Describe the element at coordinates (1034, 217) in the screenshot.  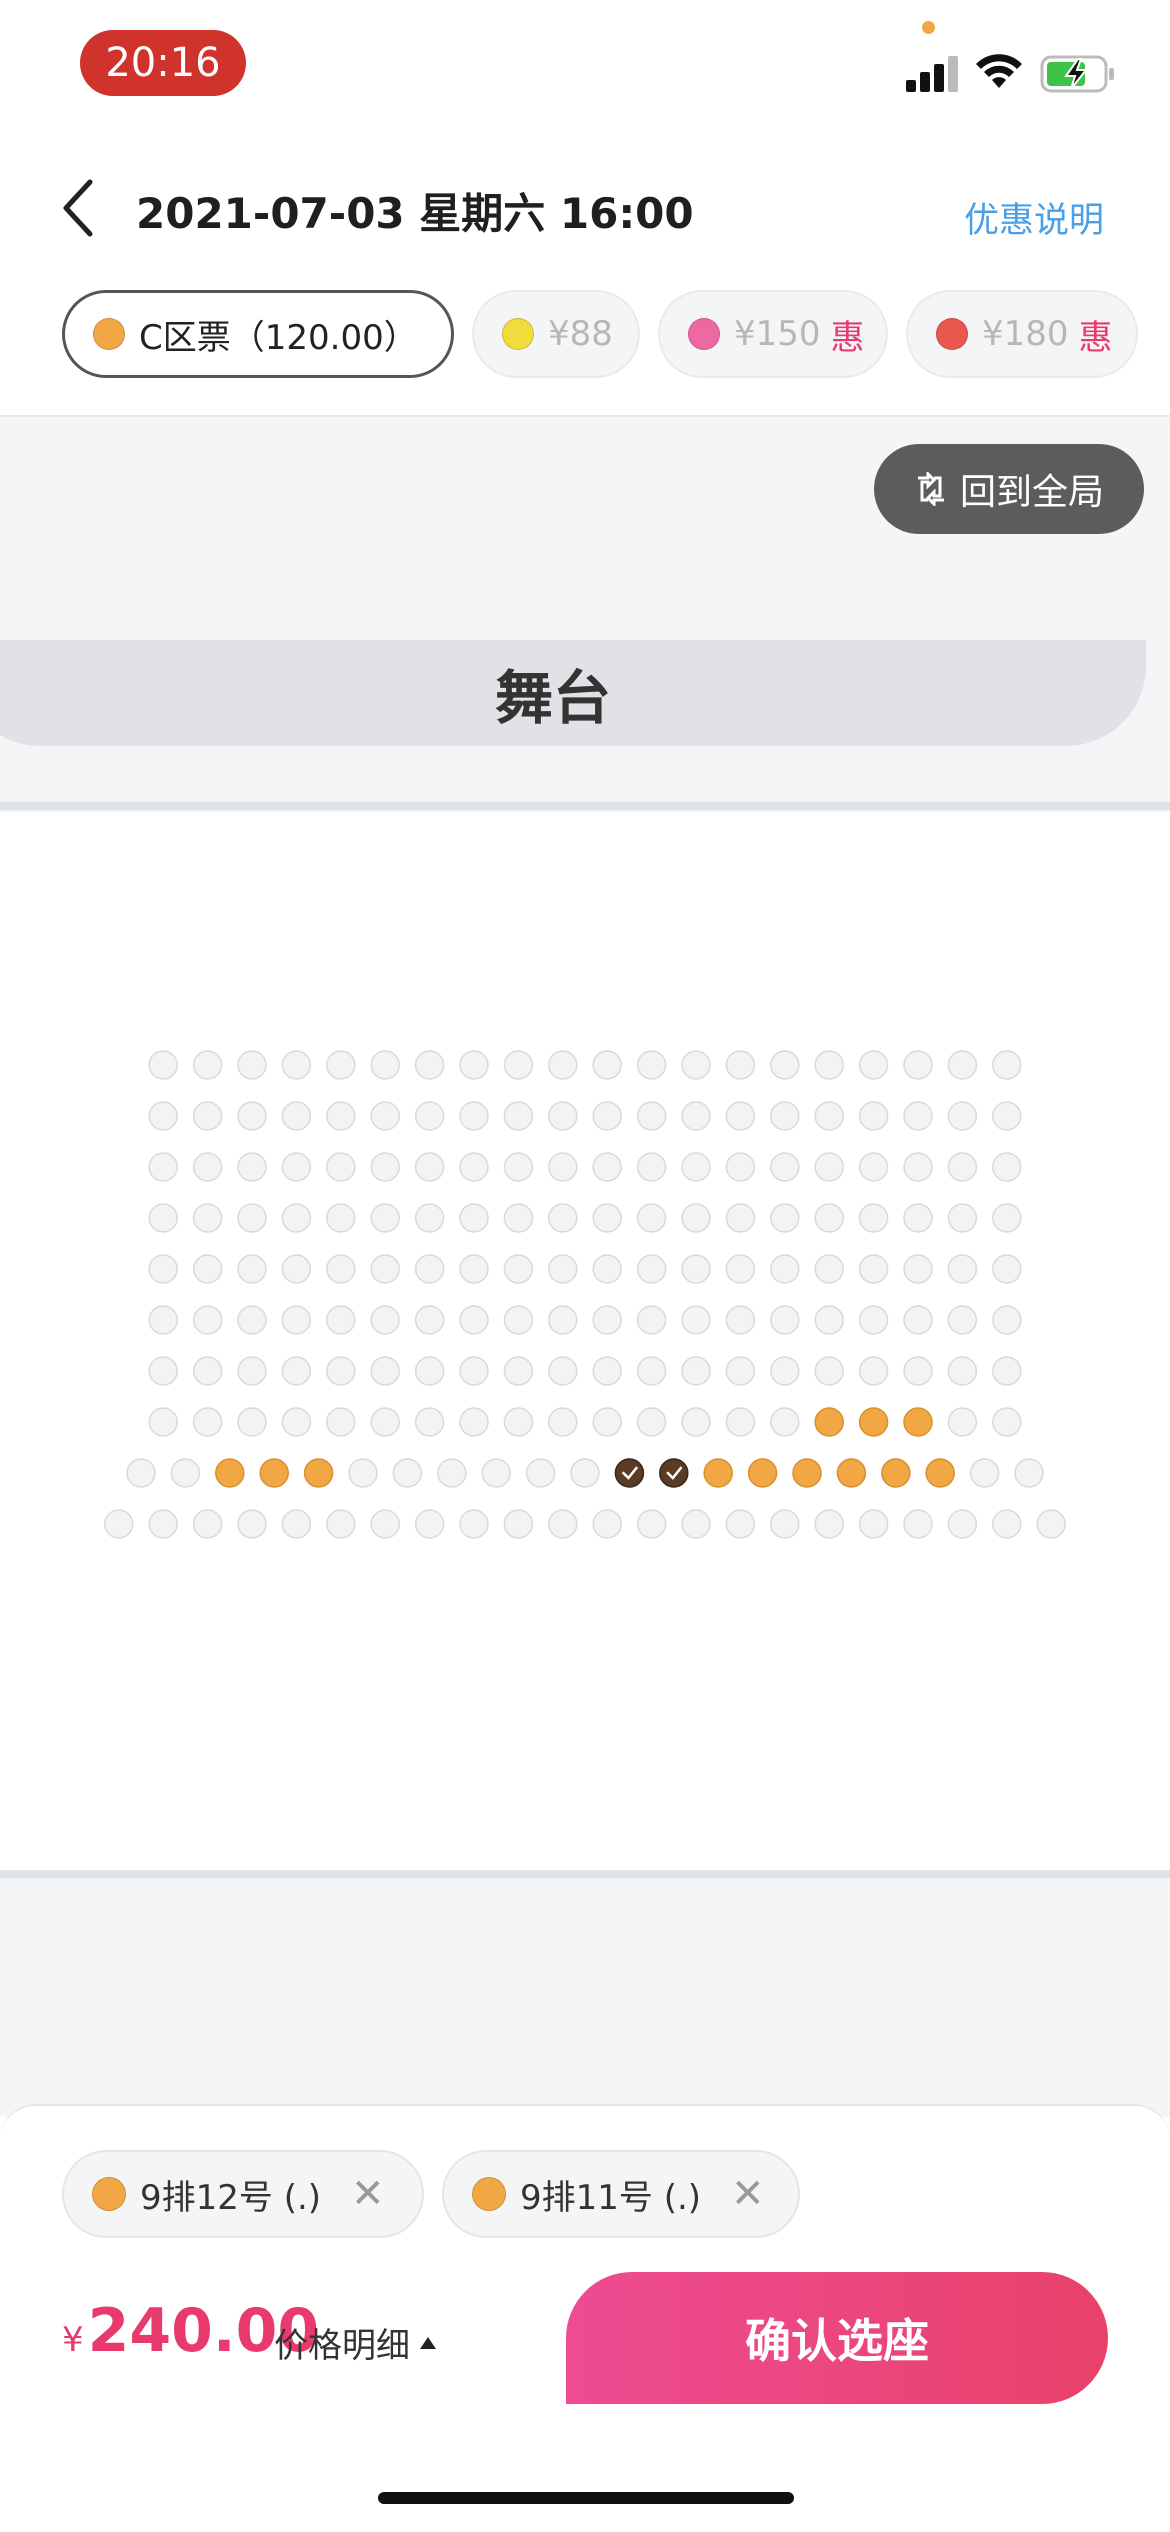
I see `promo-info-link: 优惠说明` at that location.